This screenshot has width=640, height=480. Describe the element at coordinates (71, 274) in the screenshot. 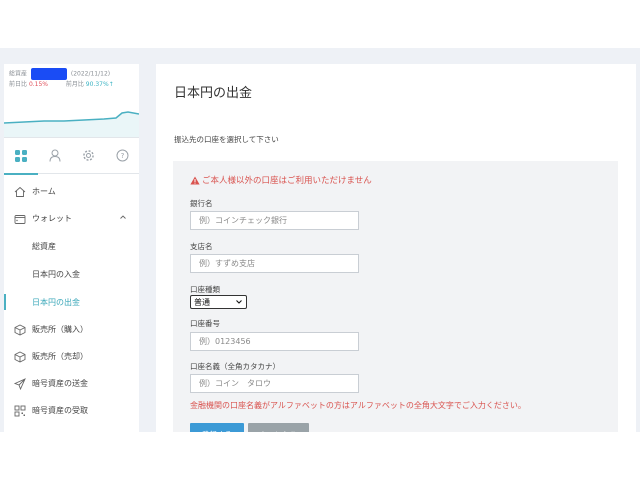

I see `sidebar-subitem-jpy-deposit: 日本円の入金` at that location.